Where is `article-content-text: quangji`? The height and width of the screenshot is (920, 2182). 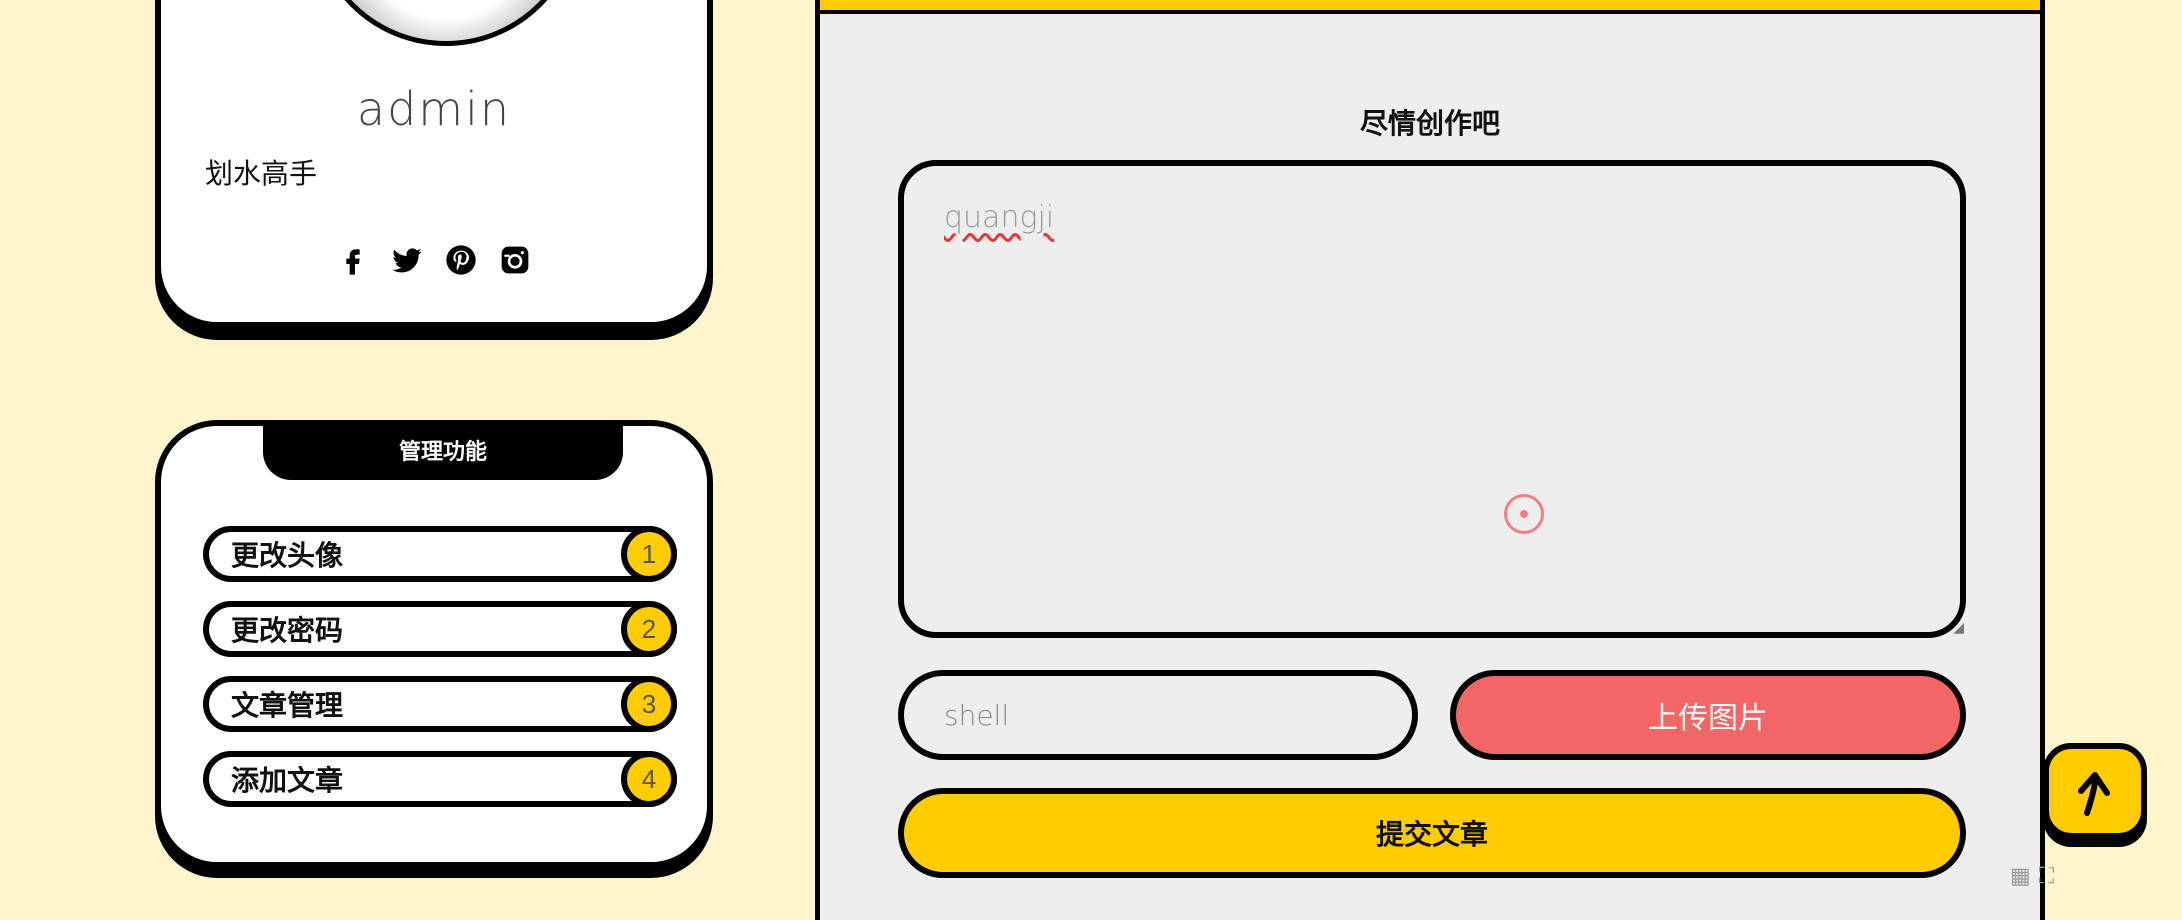
article-content-text: quangji is located at coordinates (999, 217).